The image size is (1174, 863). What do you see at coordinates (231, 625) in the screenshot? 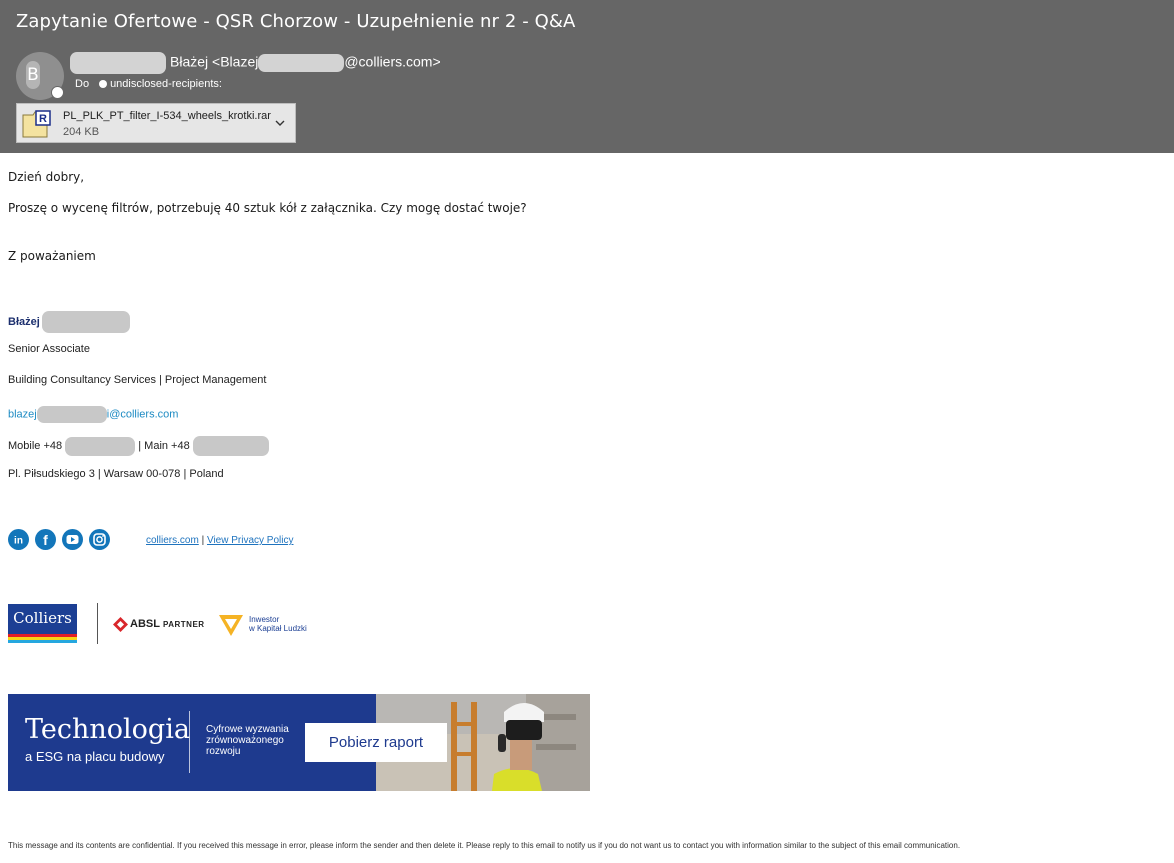
I see `investor-mark-icon` at bounding box center [231, 625].